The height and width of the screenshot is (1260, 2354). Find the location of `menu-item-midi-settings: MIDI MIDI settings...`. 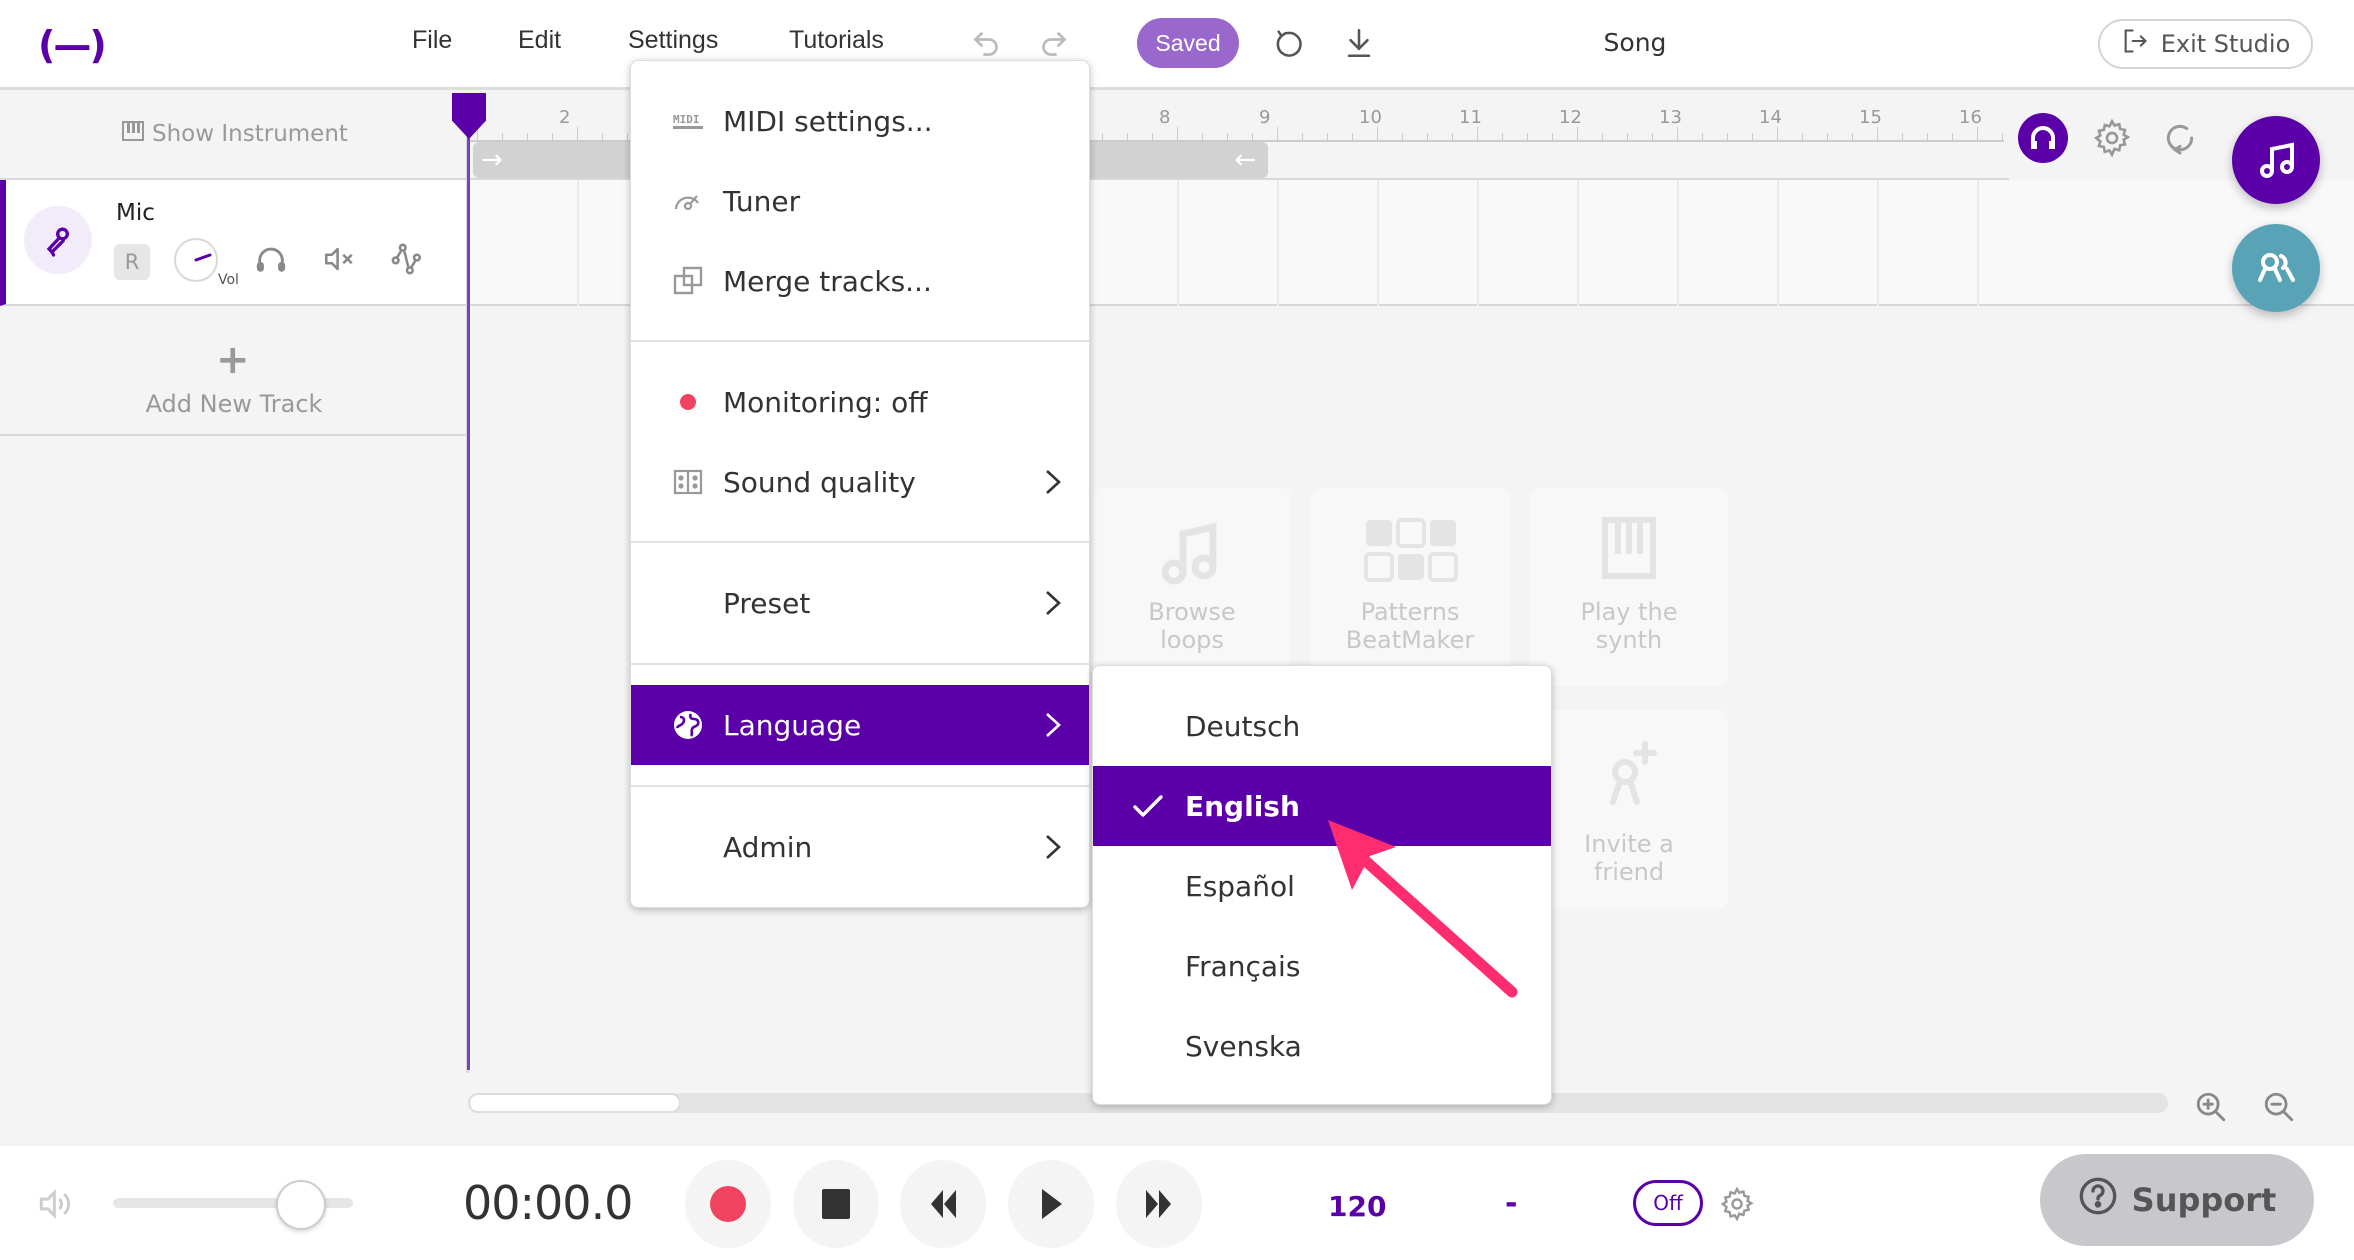

menu-item-midi-settings: MIDI MIDI settings... is located at coordinates (860, 121).